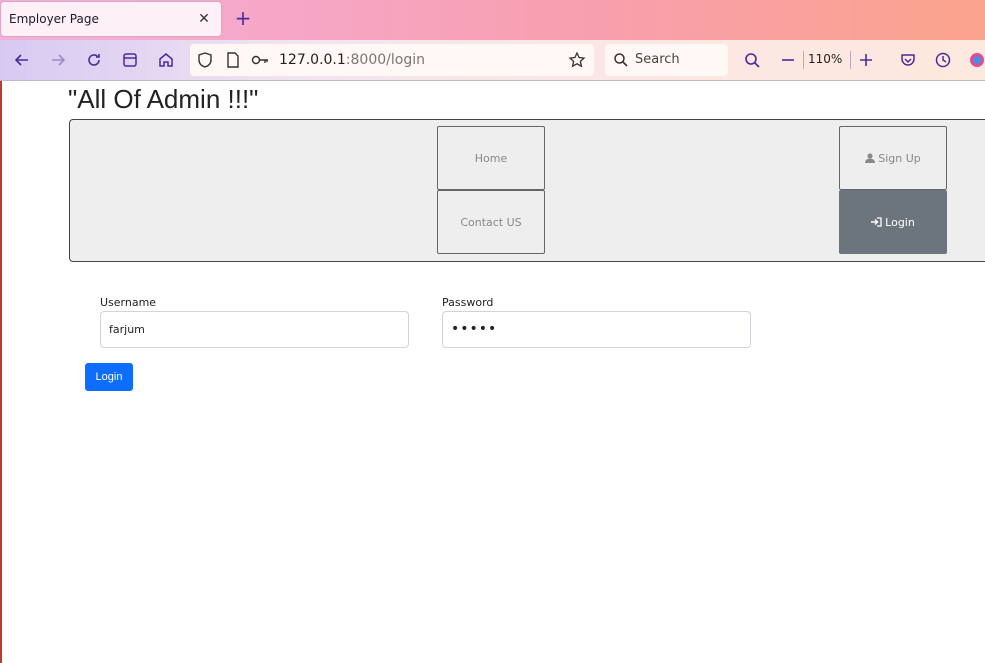 This screenshot has width=985, height=663. Describe the element at coordinates (385, 60) in the screenshot. I see `url-path: :8000/login` at that location.